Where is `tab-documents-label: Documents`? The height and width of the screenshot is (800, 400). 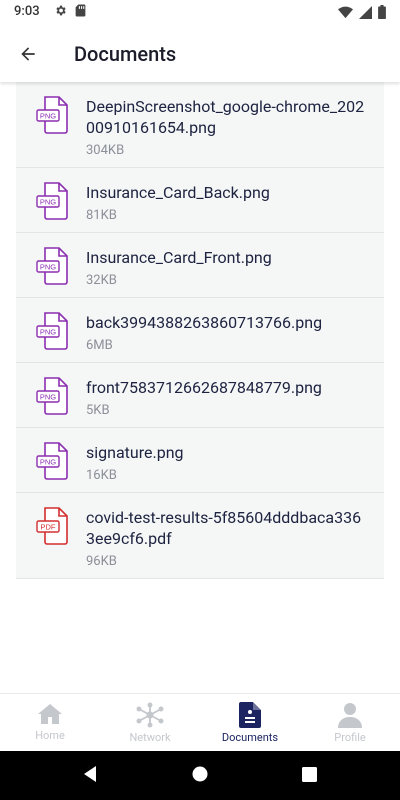
tab-documents-label: Documents is located at coordinates (250, 737).